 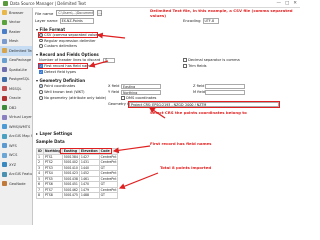 I want to click on regex-radio: Regular expression delimiter, so click(x=67, y=41).